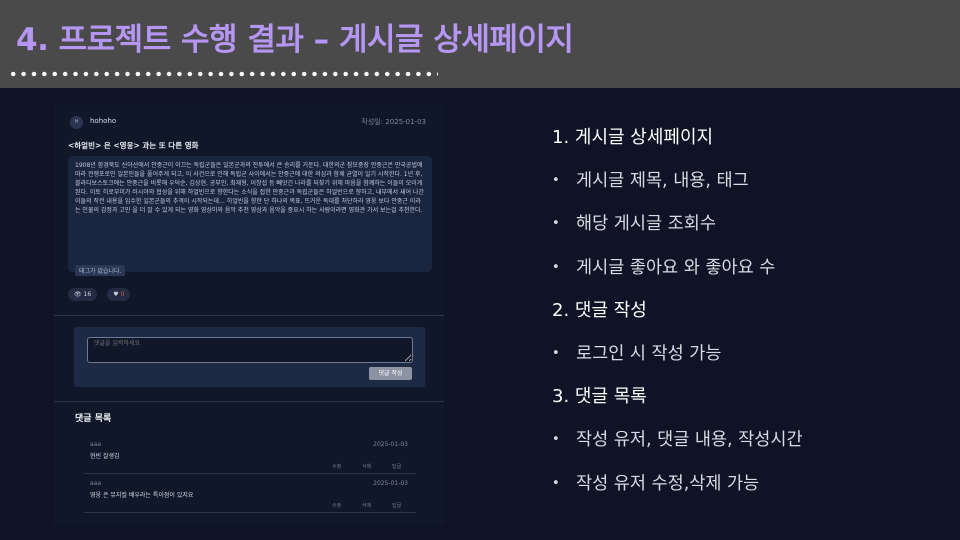 Image resolution: width=960 pixels, height=540 pixels. What do you see at coordinates (752, 233) in the screenshot?
I see `bullet-item: 해당 게시글 조회수` at bounding box center [752, 233].